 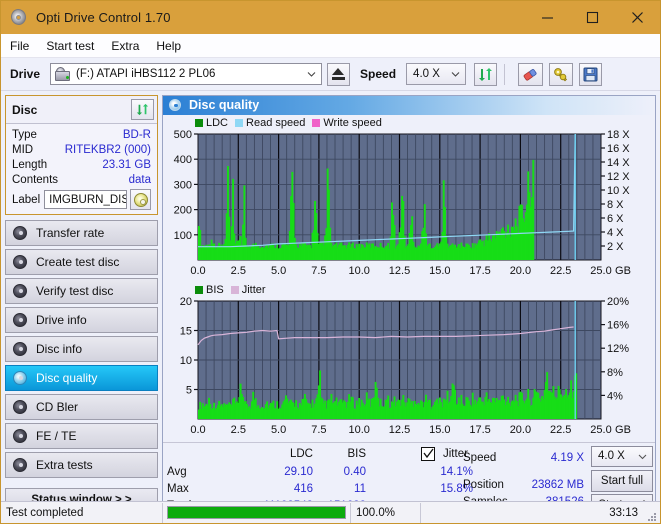 I want to click on refresh-icon, so click(x=485, y=74).